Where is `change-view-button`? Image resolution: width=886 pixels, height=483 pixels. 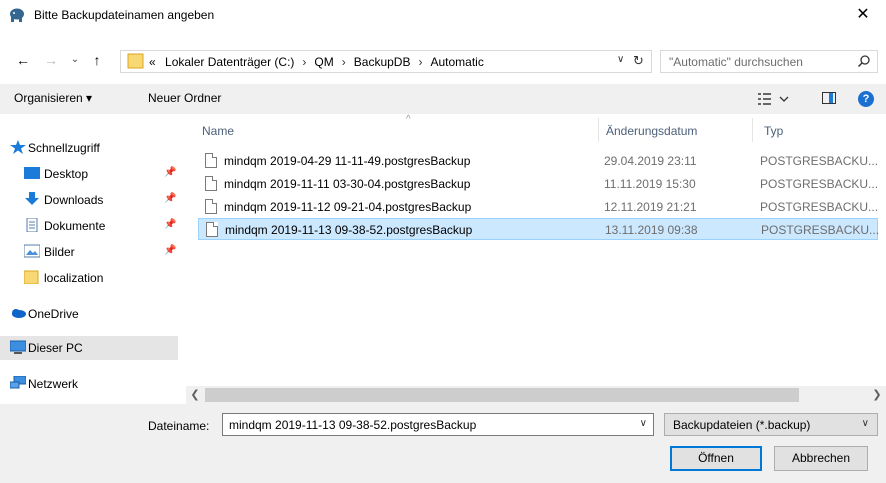
change-view-button is located at coordinates (776, 99).